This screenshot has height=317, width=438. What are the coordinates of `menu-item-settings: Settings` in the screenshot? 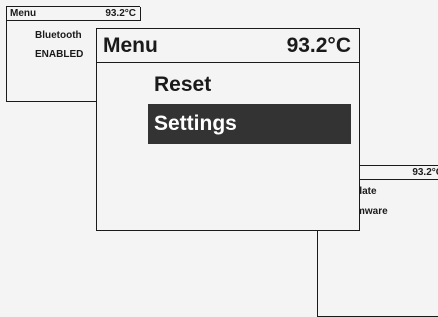 It's located at (249, 124).